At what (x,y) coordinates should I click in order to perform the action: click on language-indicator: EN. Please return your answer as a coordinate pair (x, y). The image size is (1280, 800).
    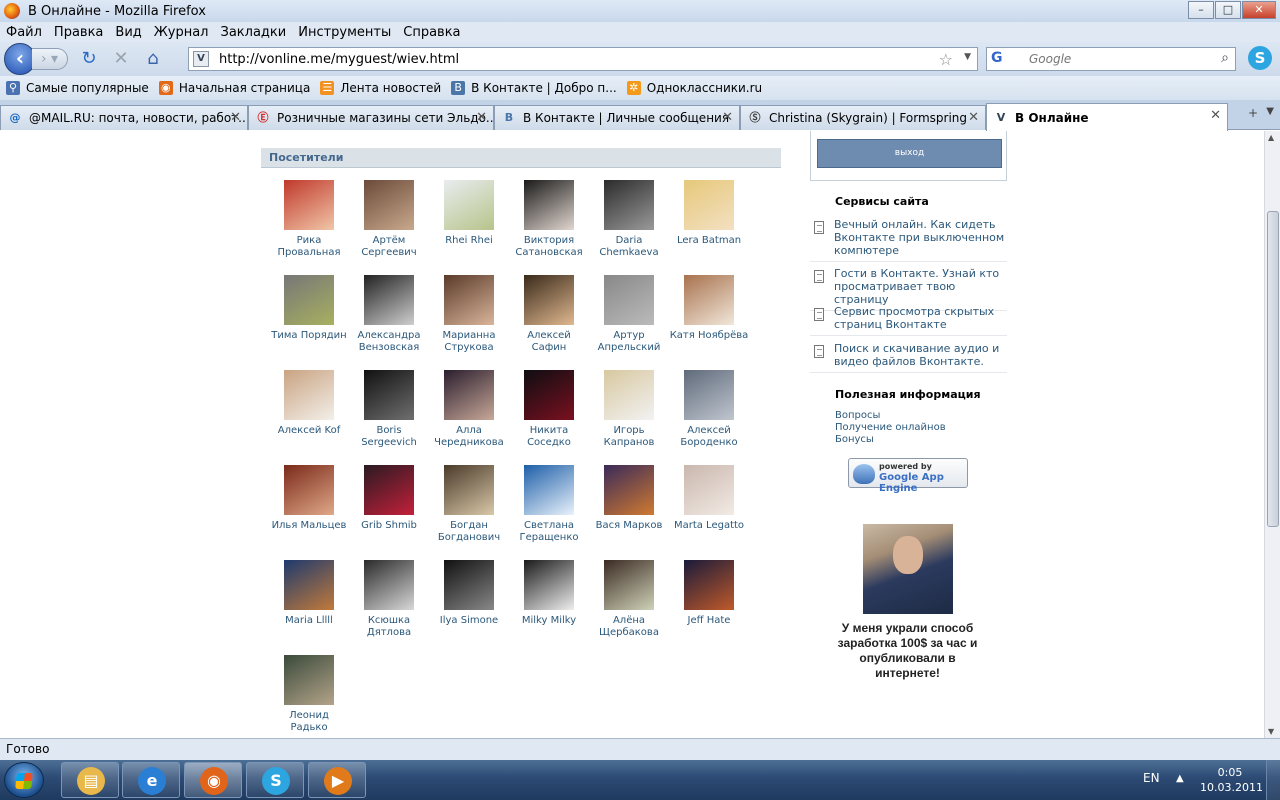
    Looking at the image, I should click on (1151, 778).